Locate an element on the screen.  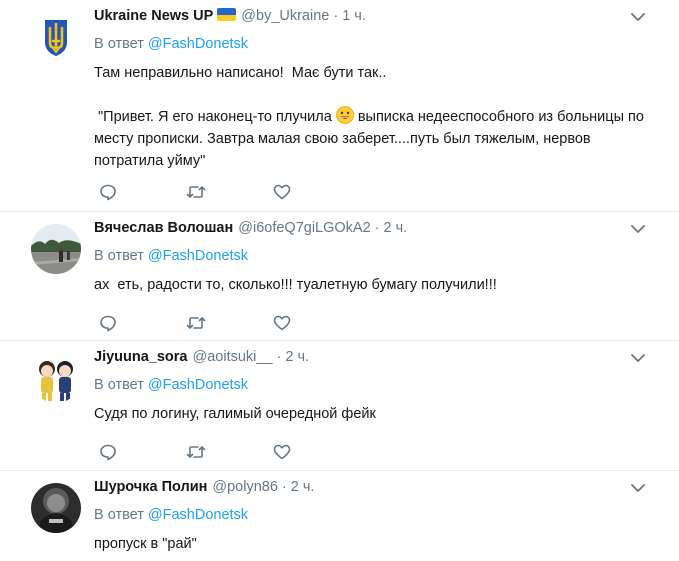
street-photo-avatar is located at coordinates (56, 249).